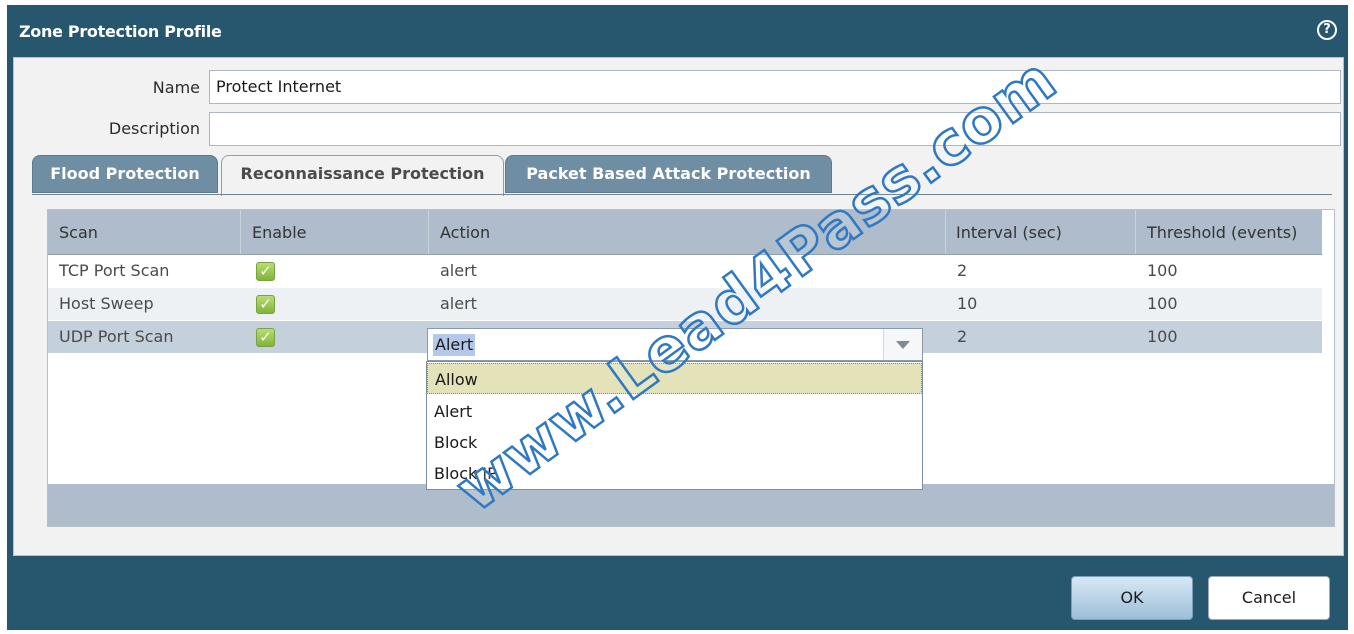 This screenshot has width=1354, height=634. Describe the element at coordinates (176, 87) in the screenshot. I see `name-label: Name` at that location.